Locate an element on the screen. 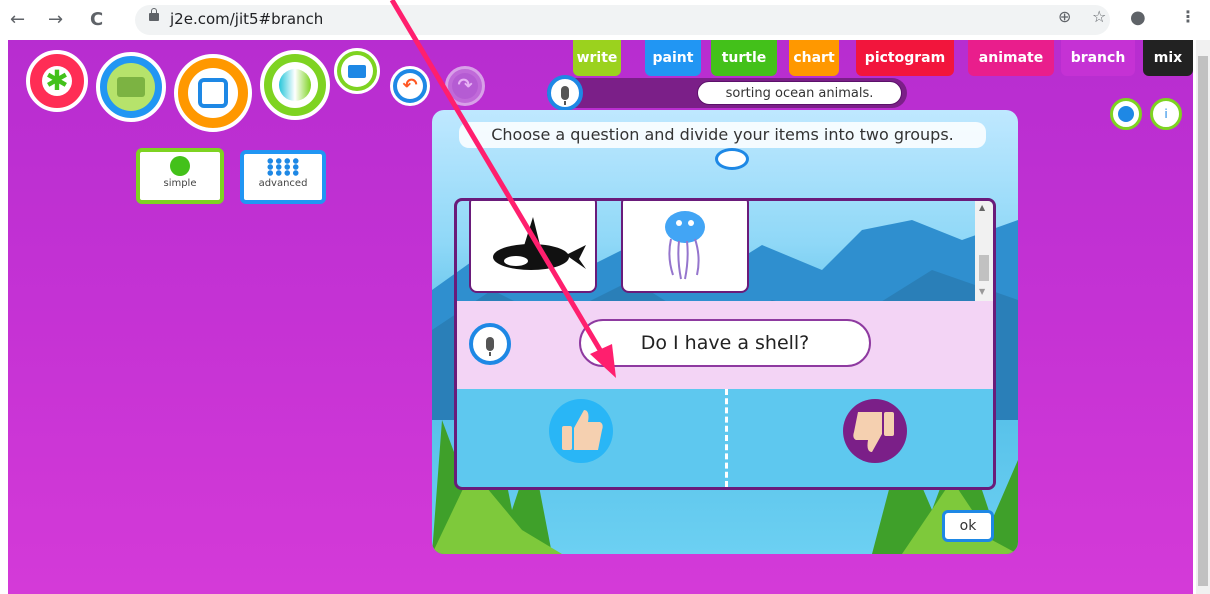  items-scrollbar: ▲ ▼ is located at coordinates (984, 251).